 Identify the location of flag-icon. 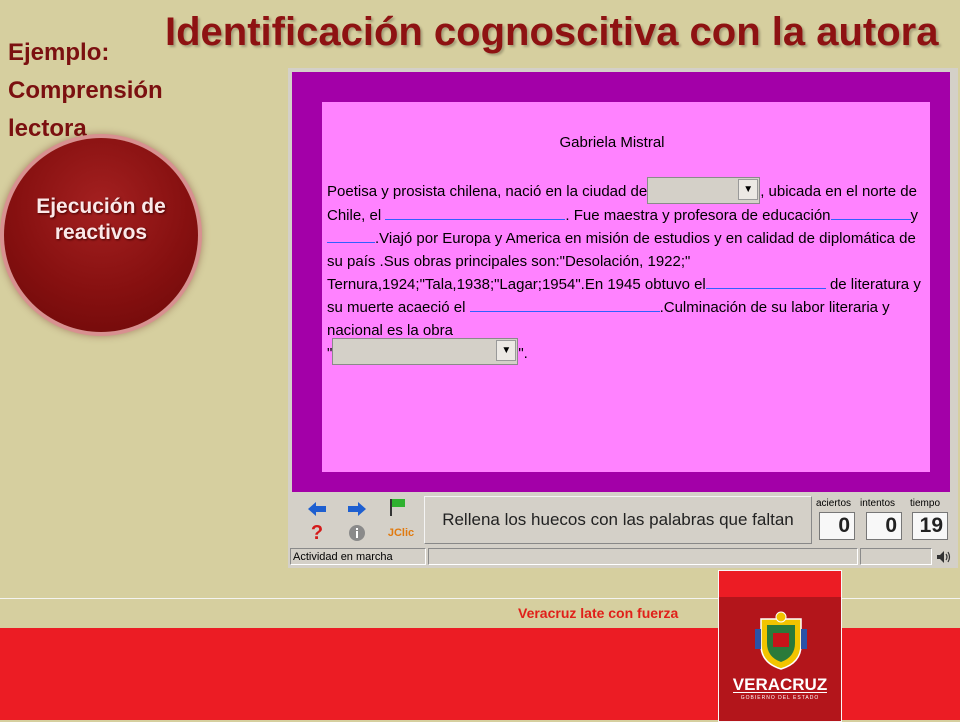
(397, 507).